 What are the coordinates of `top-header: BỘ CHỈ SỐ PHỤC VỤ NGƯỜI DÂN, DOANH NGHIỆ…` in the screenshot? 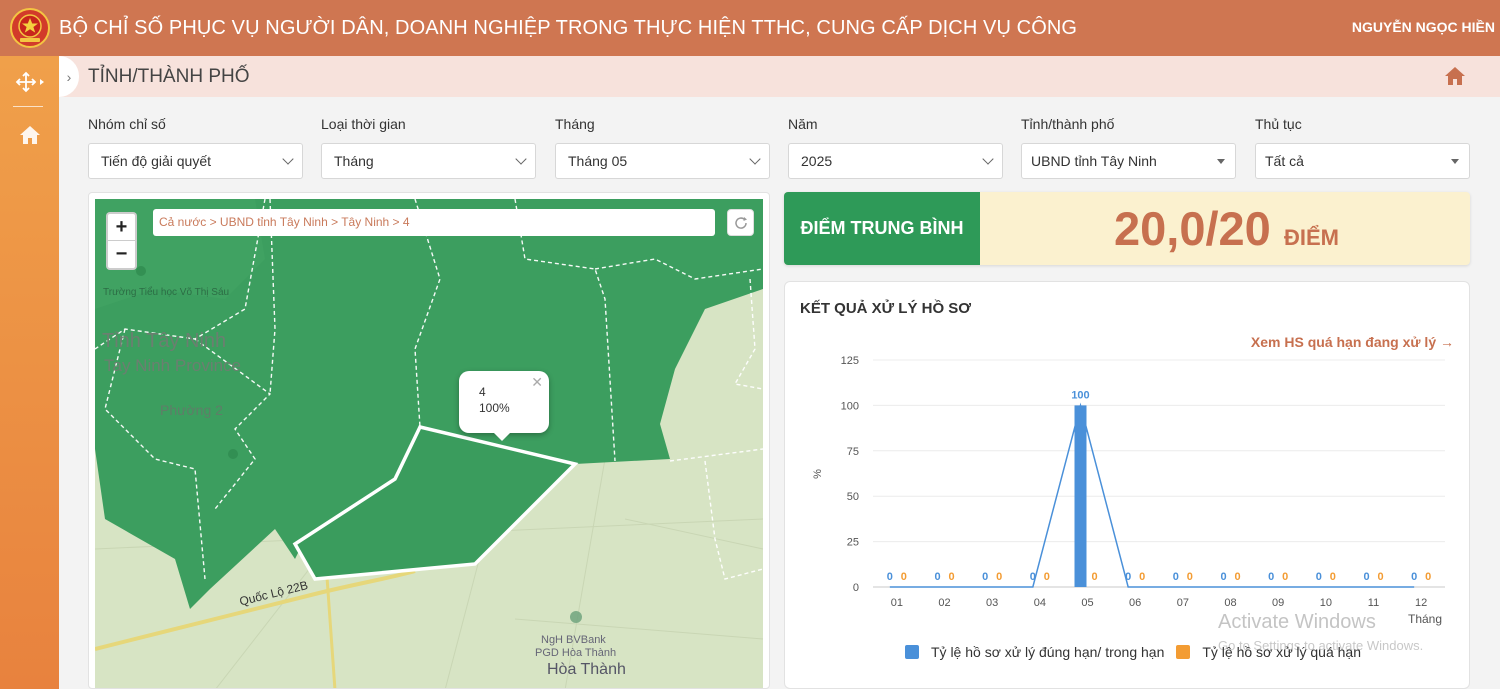 It's located at (750, 28).